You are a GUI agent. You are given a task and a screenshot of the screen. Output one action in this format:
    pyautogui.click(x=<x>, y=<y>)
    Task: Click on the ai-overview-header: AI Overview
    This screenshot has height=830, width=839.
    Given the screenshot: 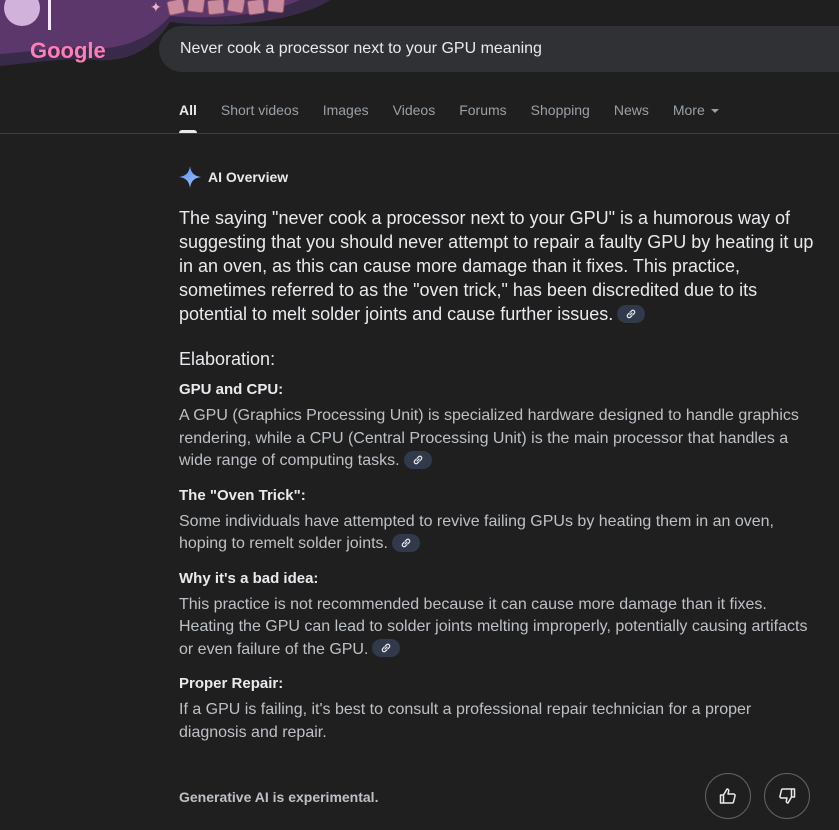 What is the action you would take?
    pyautogui.click(x=498, y=177)
    